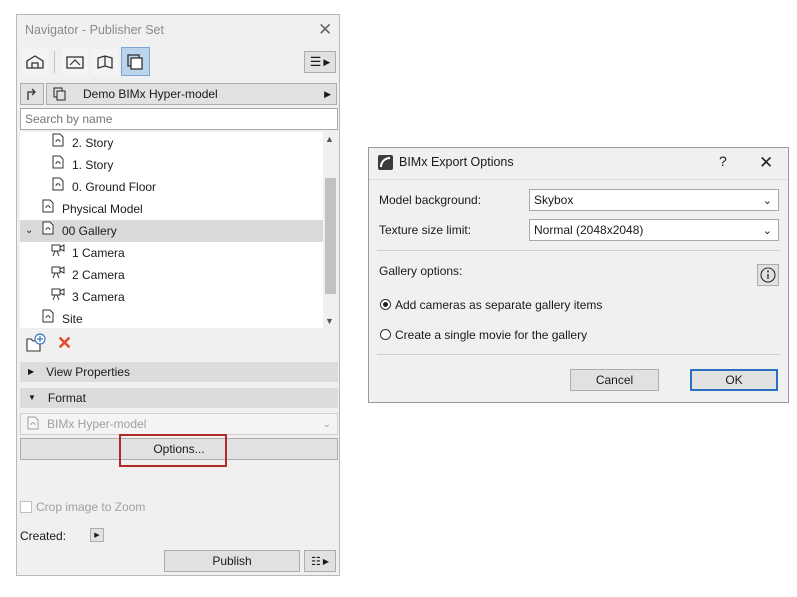 Image resolution: width=797 pixels, height=597 pixels. What do you see at coordinates (179, 275) in the screenshot?
I see `tree-item: 2 Camera` at bounding box center [179, 275].